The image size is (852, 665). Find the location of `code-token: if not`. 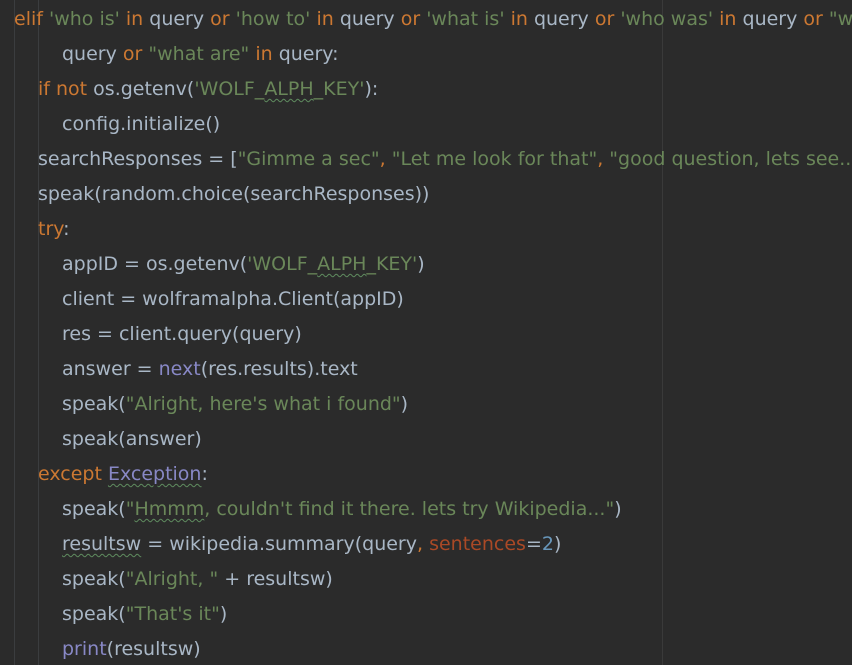

code-token: if not is located at coordinates (66, 89).